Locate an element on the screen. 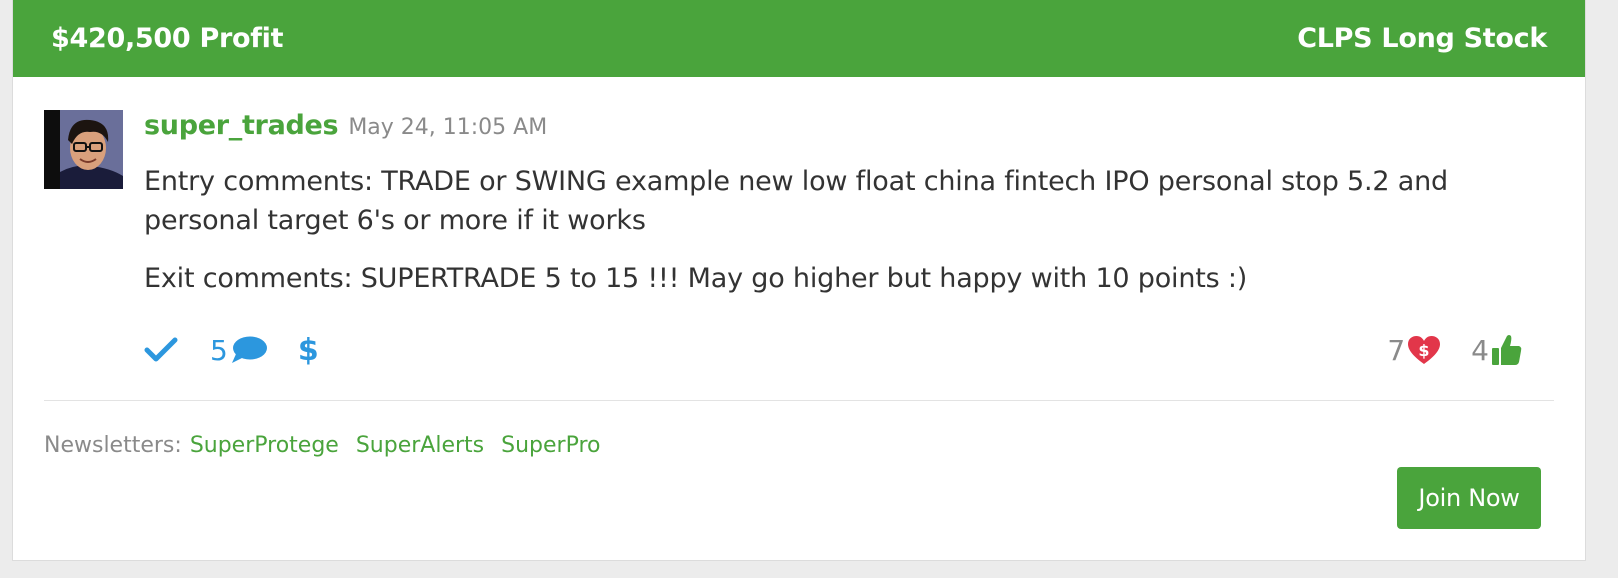 This screenshot has width=1618, height=578. avatar is located at coordinates (83, 149).